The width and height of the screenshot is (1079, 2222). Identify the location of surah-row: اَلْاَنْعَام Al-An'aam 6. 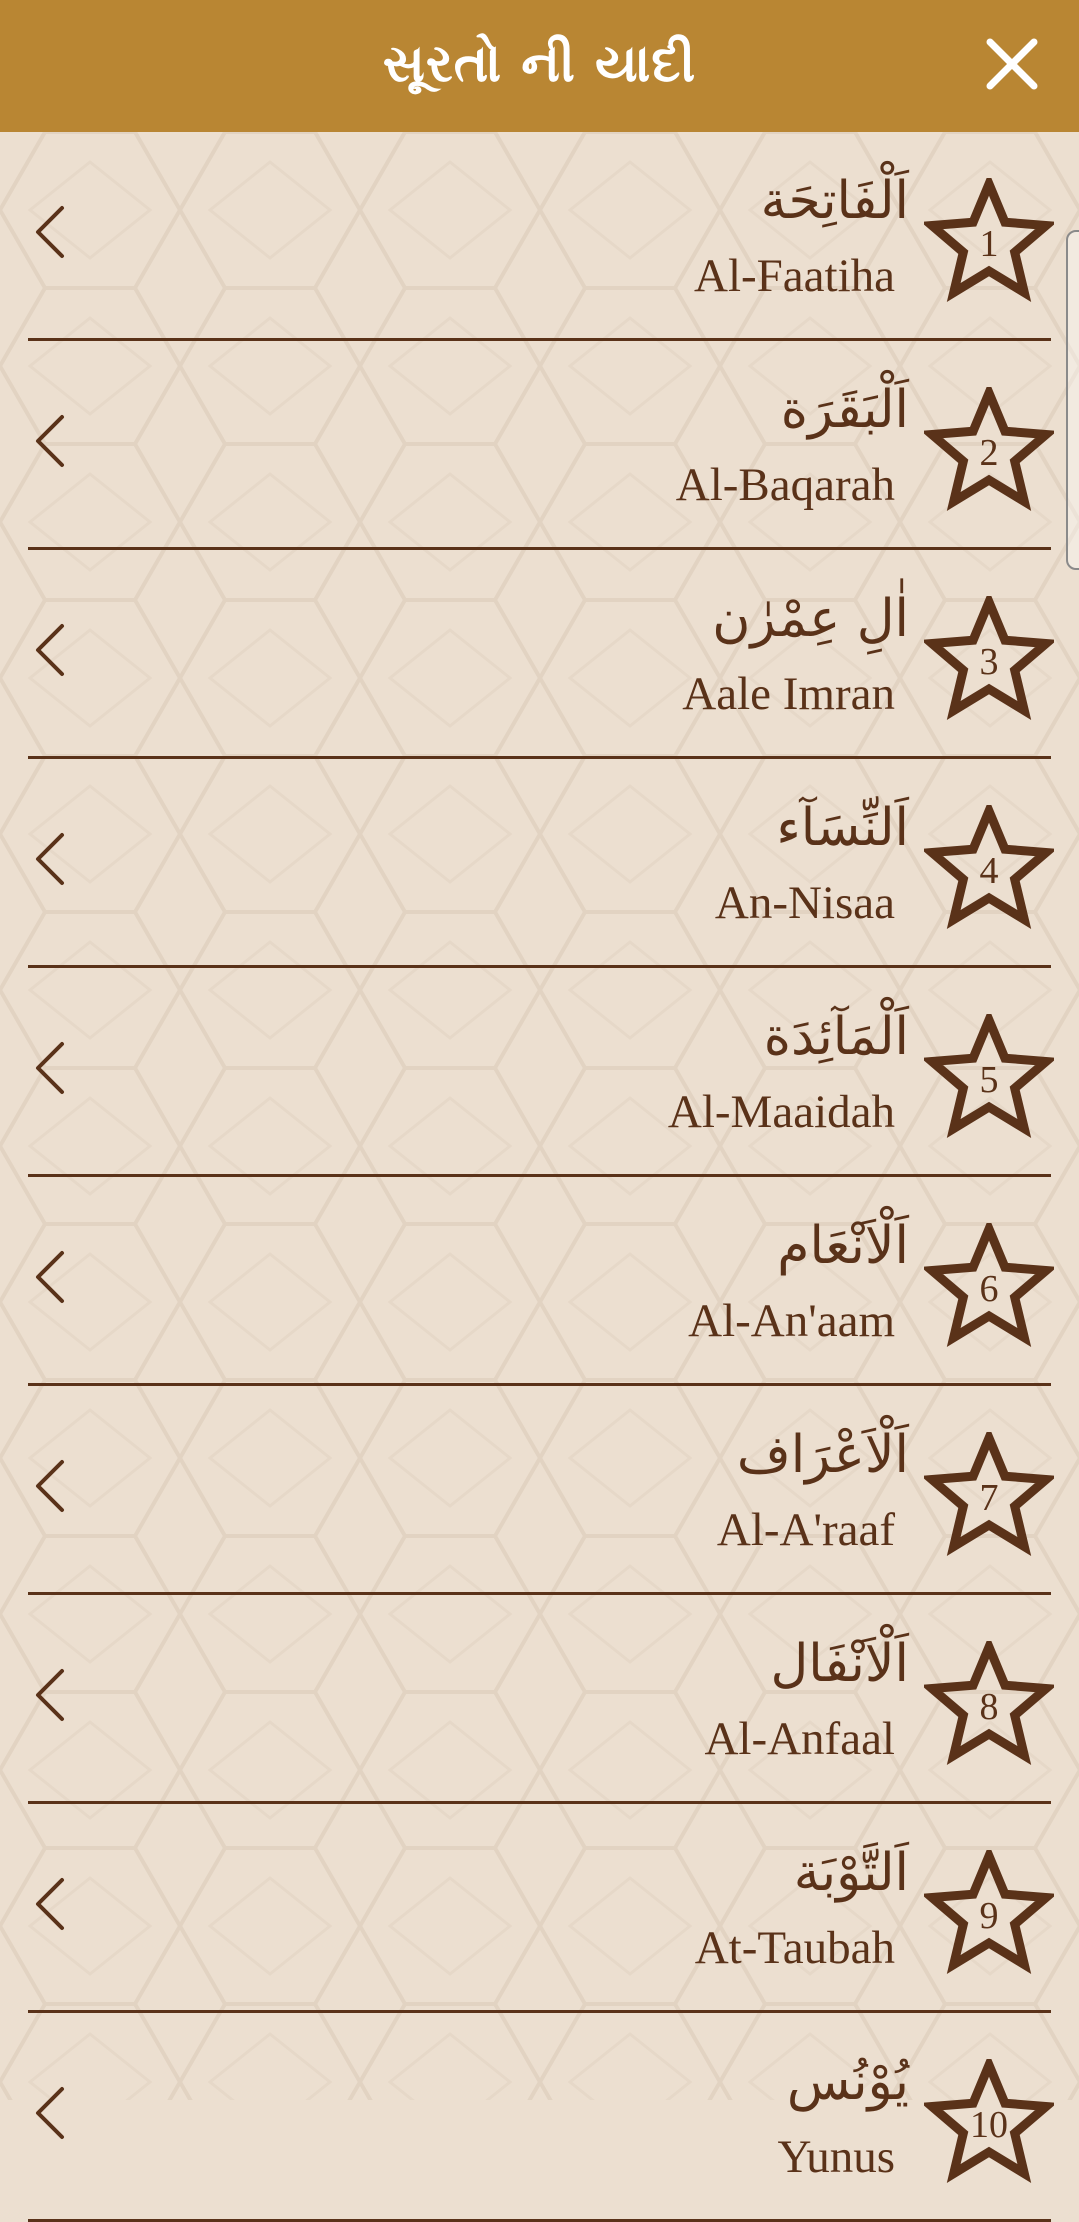
(539, 1281).